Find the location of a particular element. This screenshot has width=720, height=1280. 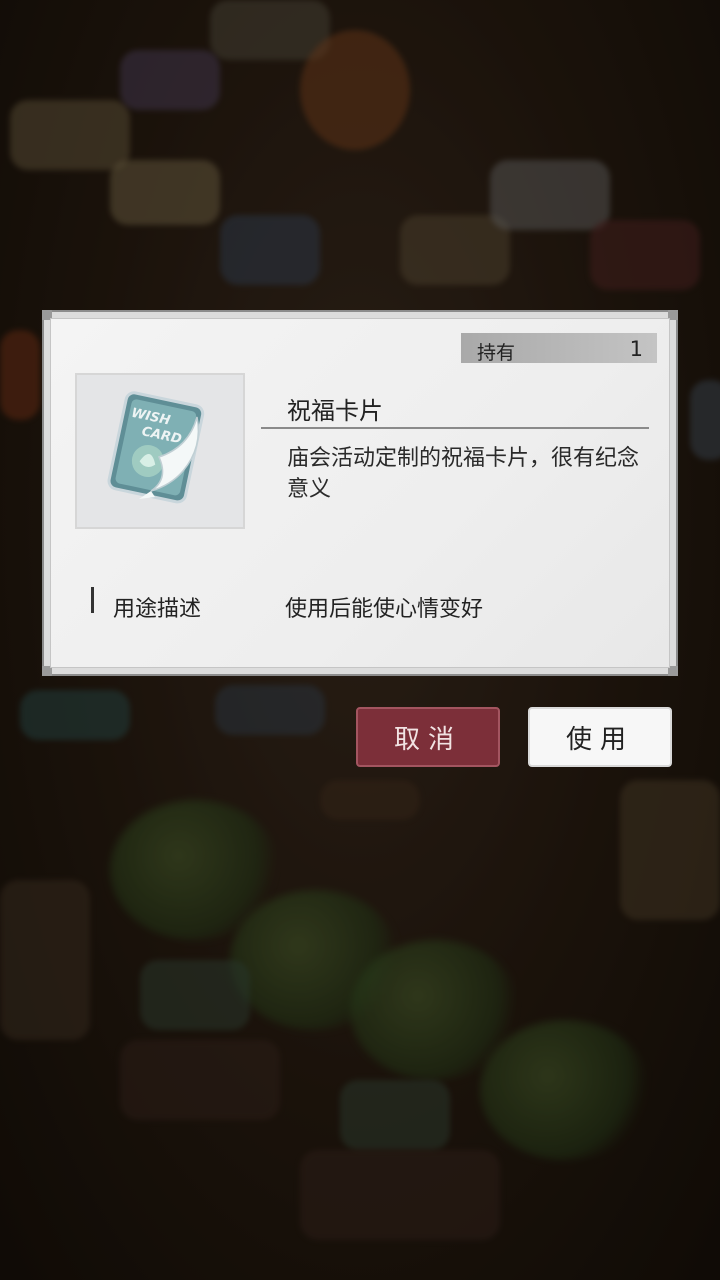

usage-marker is located at coordinates (92, 600).